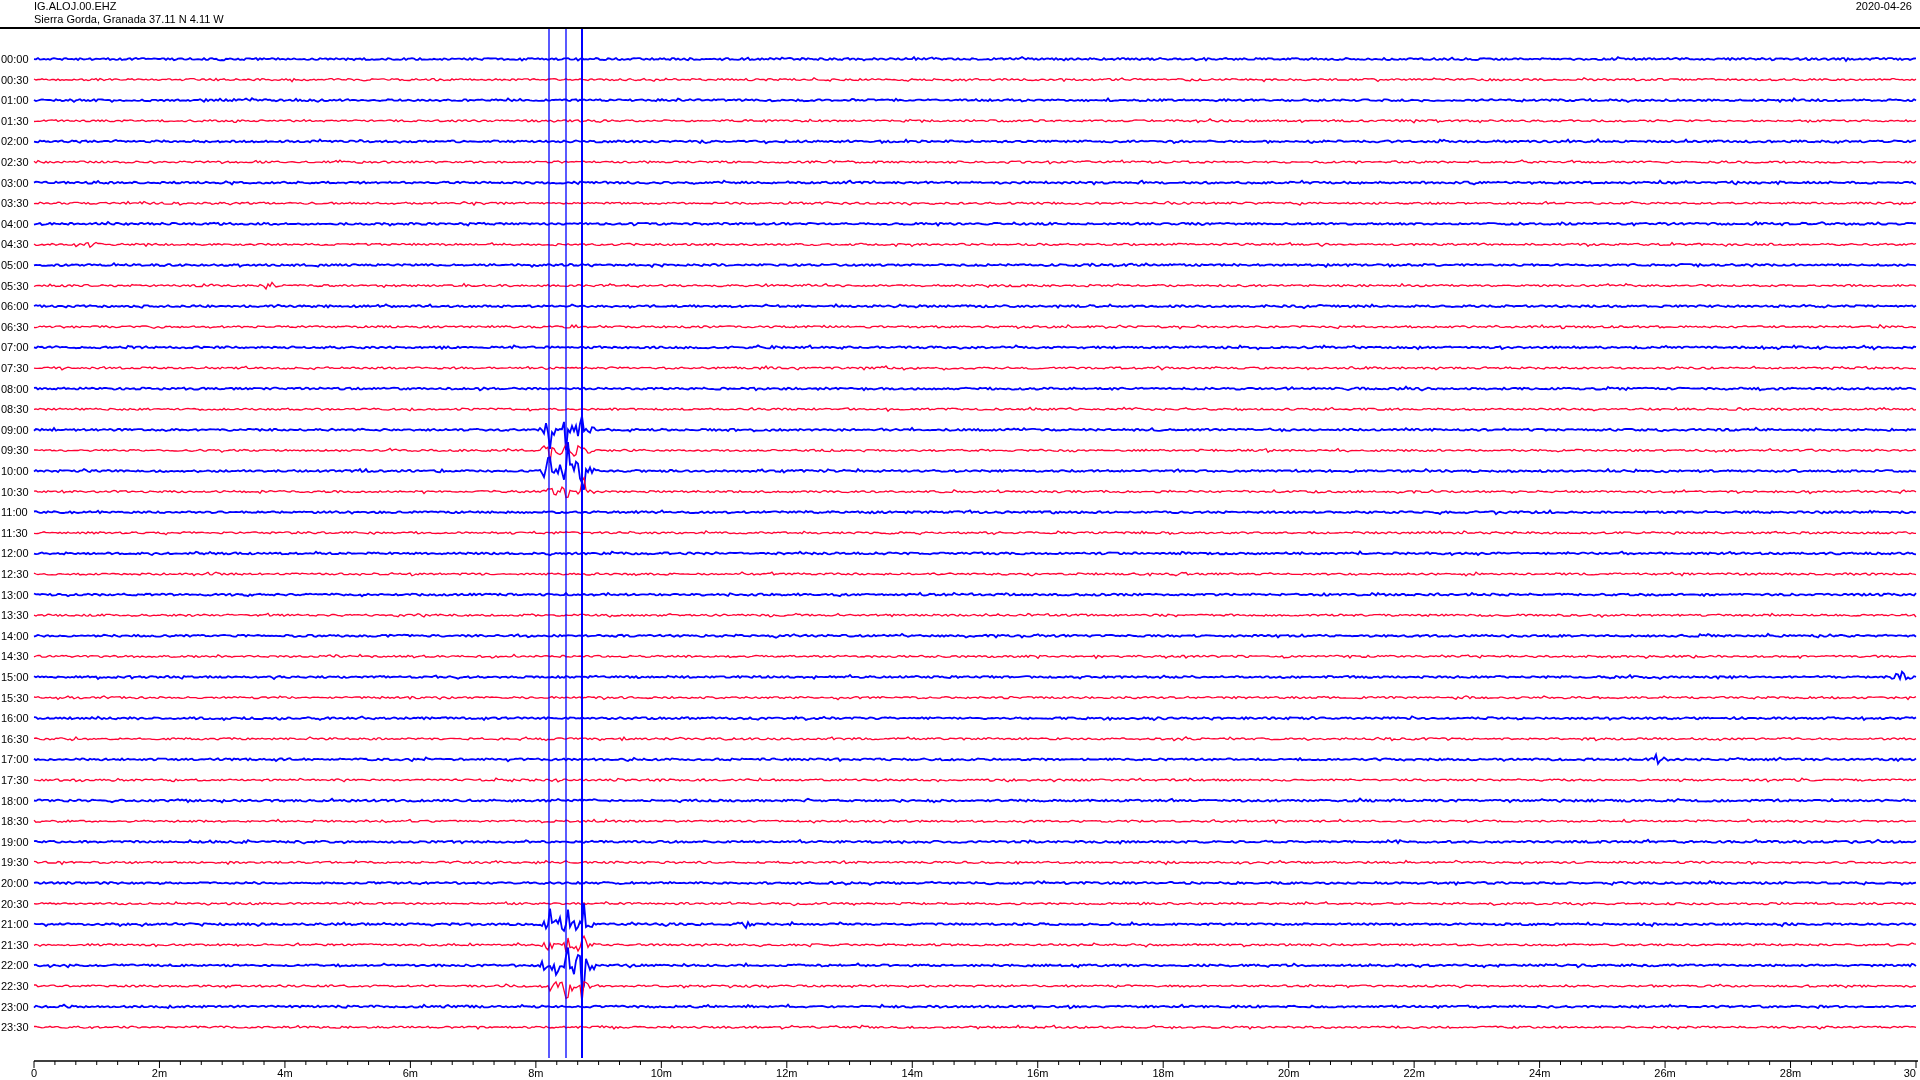  I want to click on axis-label: 24m, so click(1539, 1072).